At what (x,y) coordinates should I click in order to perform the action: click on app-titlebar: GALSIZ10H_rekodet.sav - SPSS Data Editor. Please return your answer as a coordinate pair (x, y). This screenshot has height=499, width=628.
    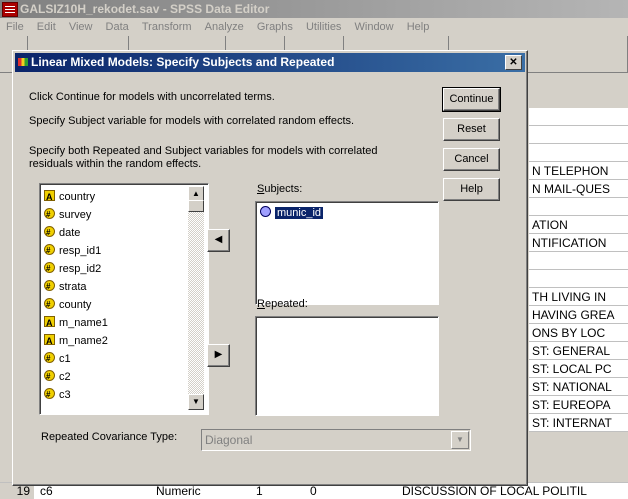
    Looking at the image, I should click on (314, 9).